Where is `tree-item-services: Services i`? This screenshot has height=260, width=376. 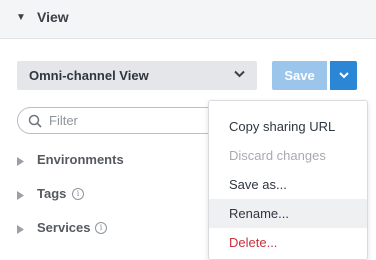 tree-item-services: Services i is located at coordinates (72, 230).